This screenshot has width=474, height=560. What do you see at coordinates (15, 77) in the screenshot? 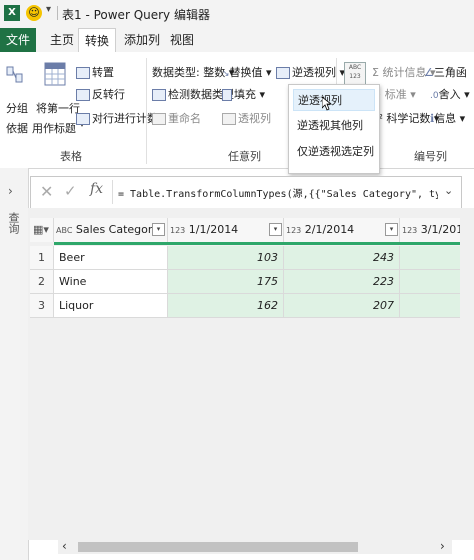
I see `group-by-icon` at bounding box center [15, 77].